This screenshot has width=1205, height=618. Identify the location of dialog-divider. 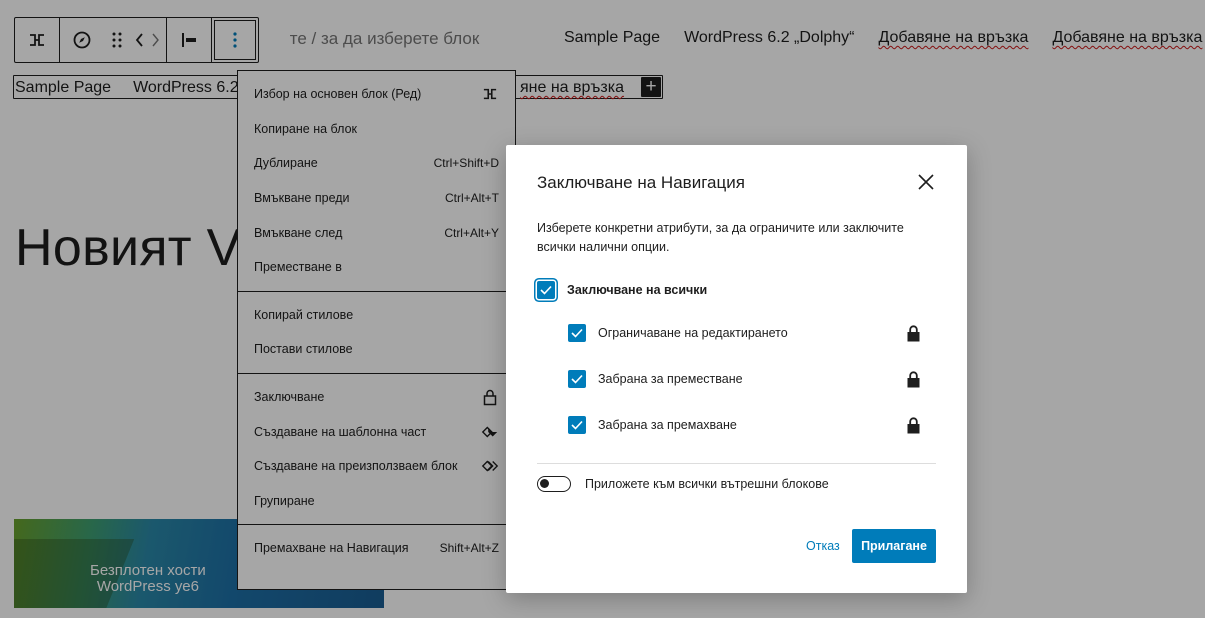
(736, 463).